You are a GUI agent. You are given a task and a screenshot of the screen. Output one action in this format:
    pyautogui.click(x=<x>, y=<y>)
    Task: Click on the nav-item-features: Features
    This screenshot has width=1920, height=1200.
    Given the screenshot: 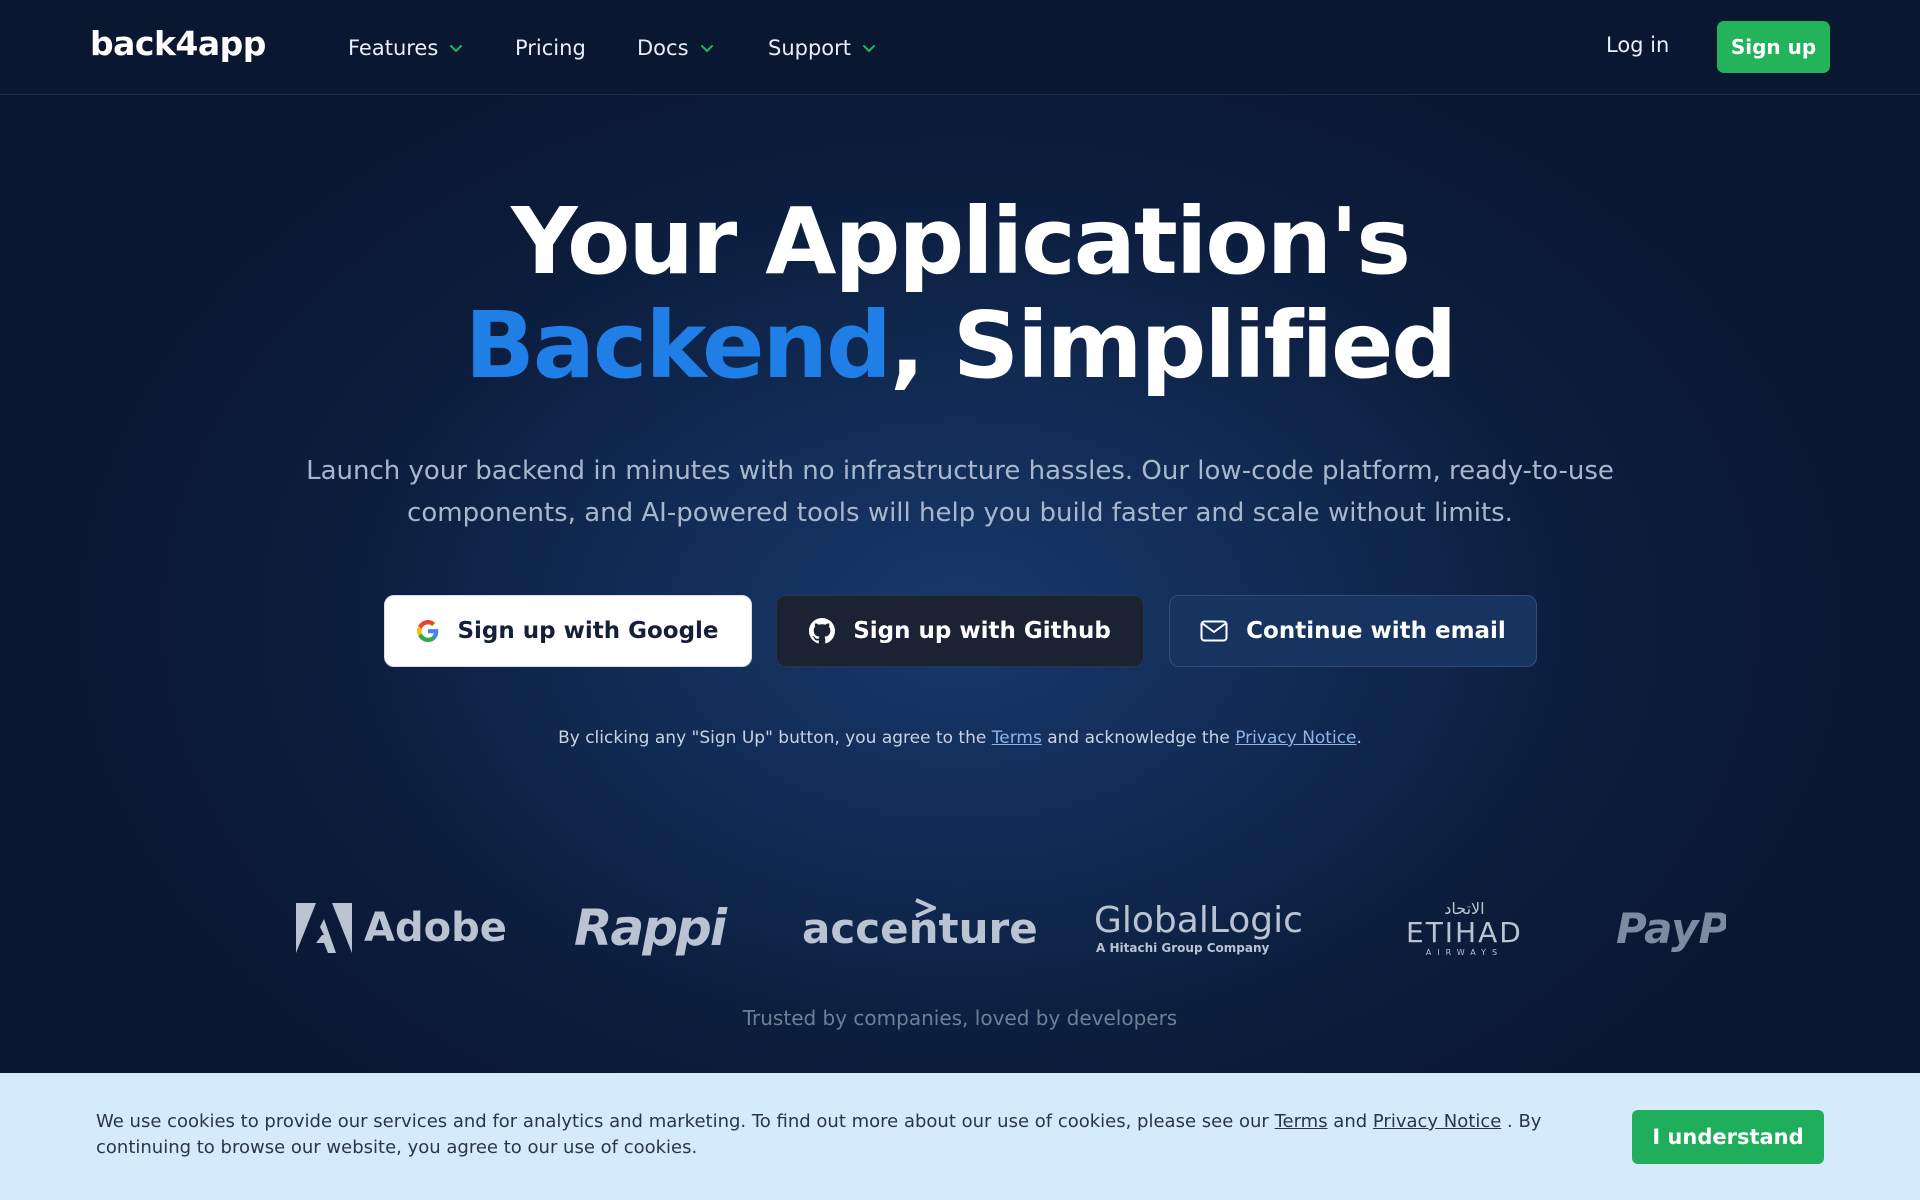 What is the action you would take?
    pyautogui.click(x=406, y=48)
    